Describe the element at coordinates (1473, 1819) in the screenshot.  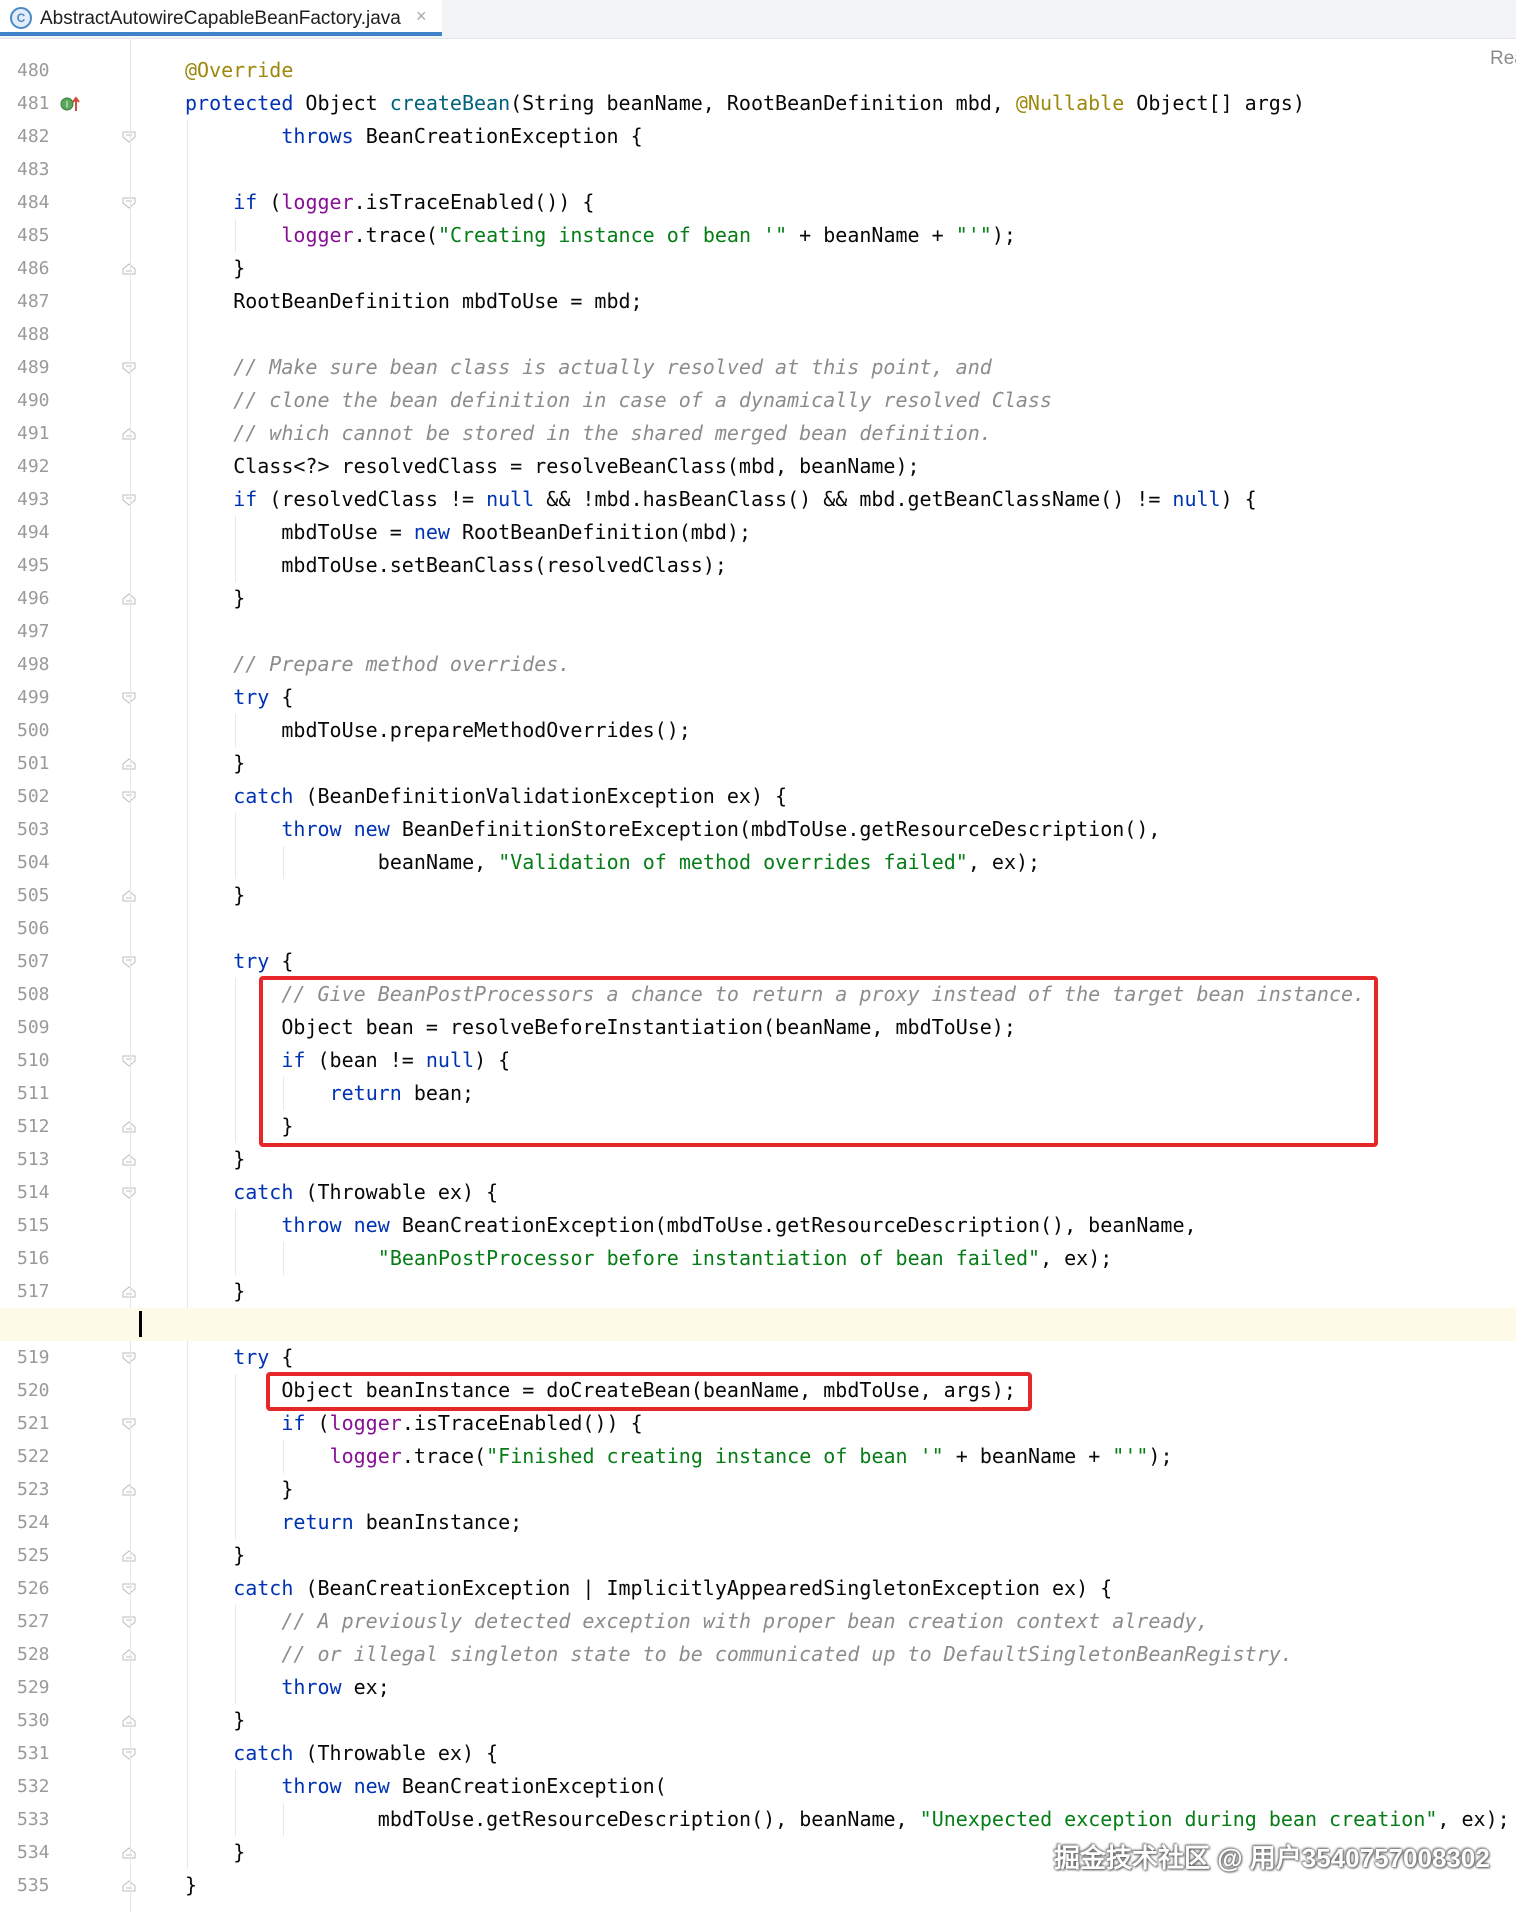
I see `code-token: , ex);` at that location.